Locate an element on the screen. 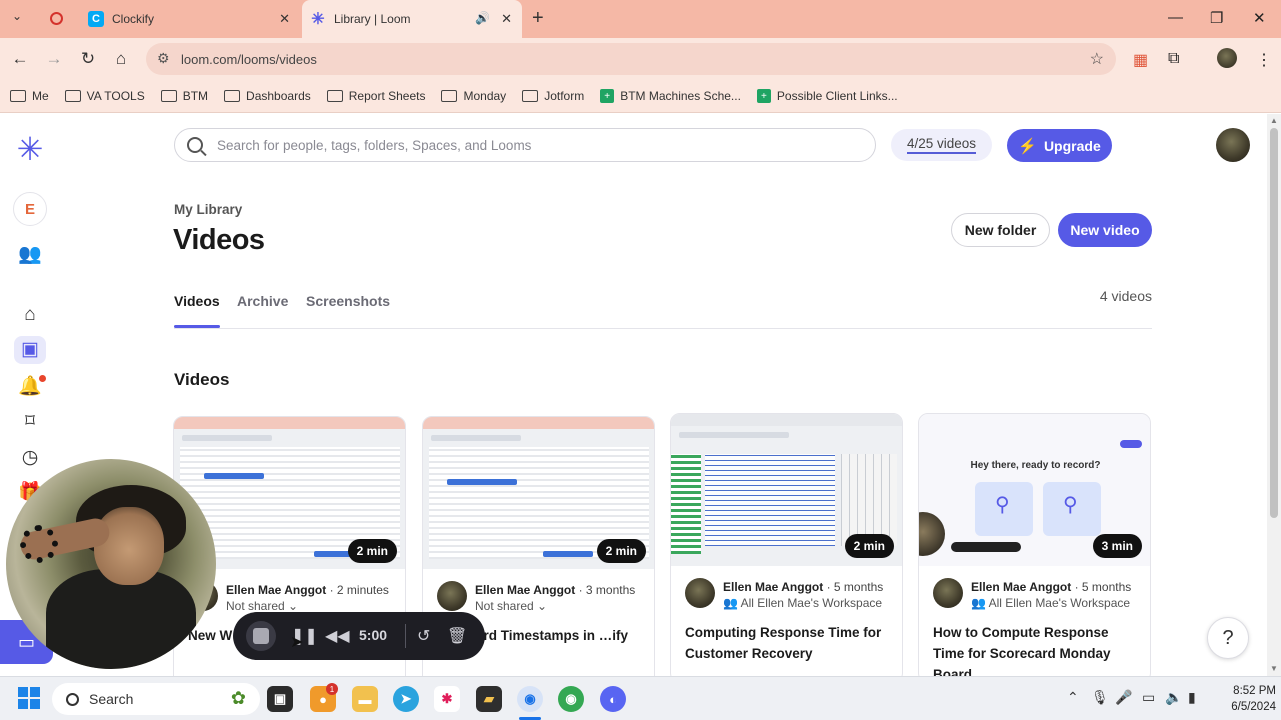  mic-icon: 🎙 is located at coordinates (1100, 697).